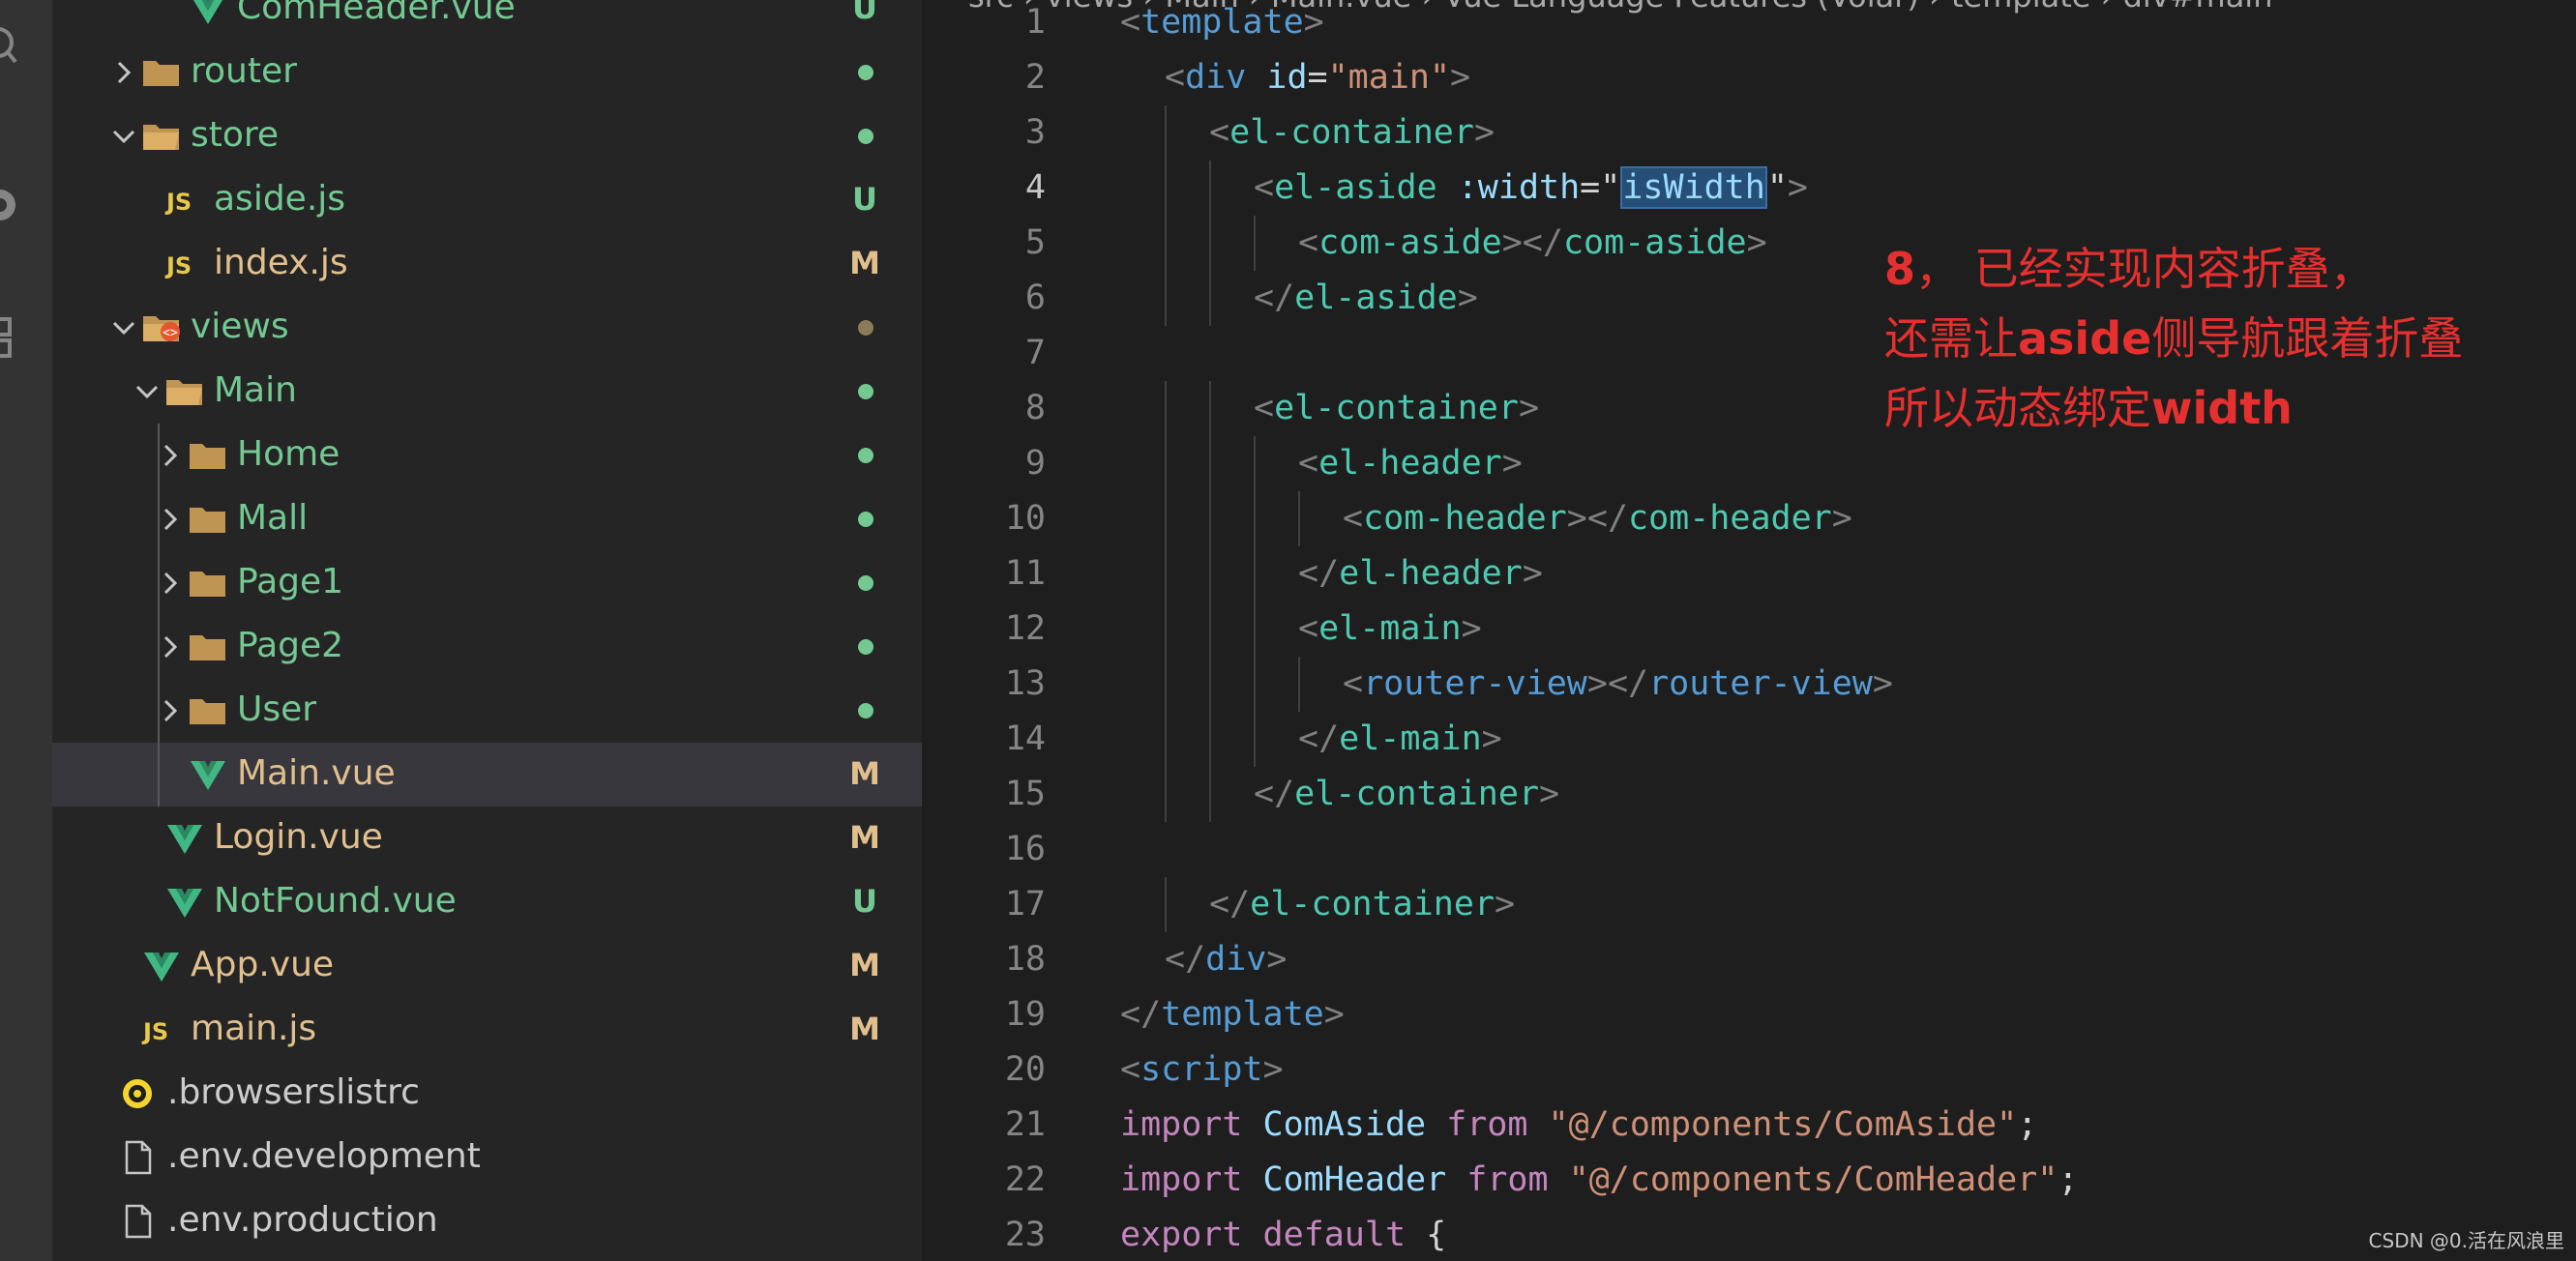 The image size is (2576, 1261). What do you see at coordinates (1730, 519) in the screenshot?
I see `code-token: com-header` at bounding box center [1730, 519].